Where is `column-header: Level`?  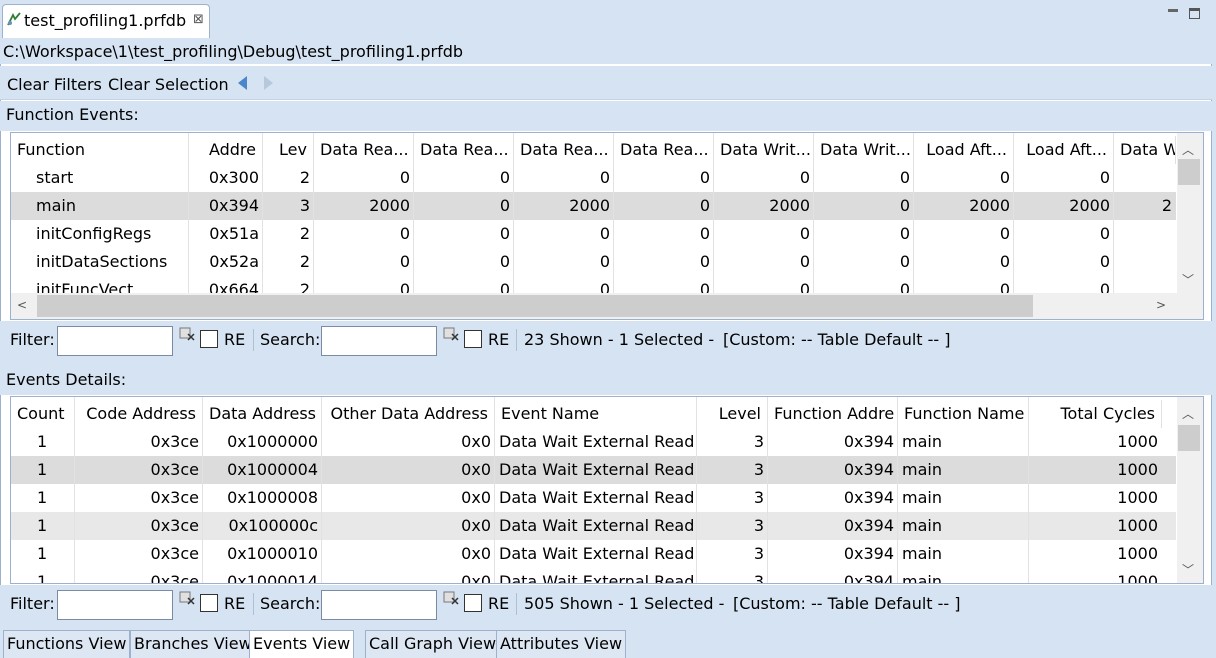
column-header: Level is located at coordinates (732, 414).